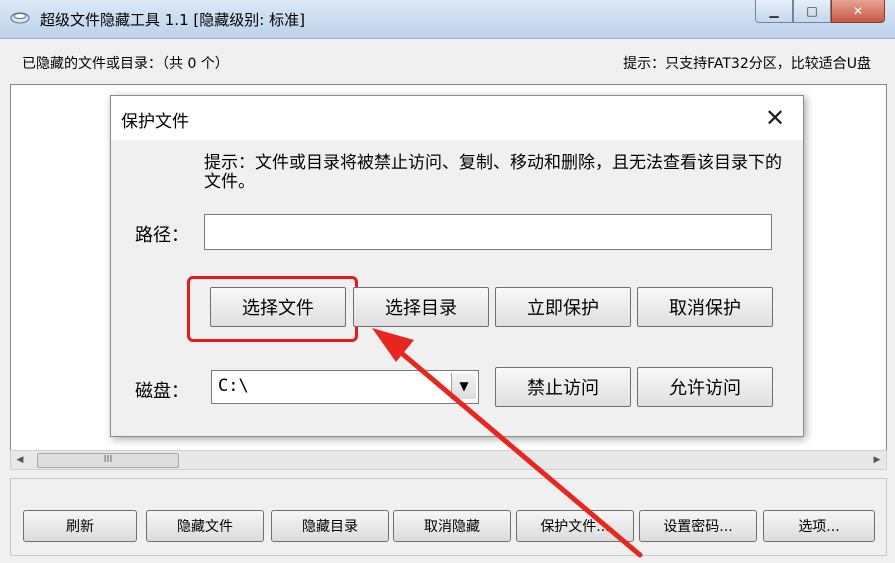 The width and height of the screenshot is (895, 563). I want to click on close-button: ✕, so click(858, 11).